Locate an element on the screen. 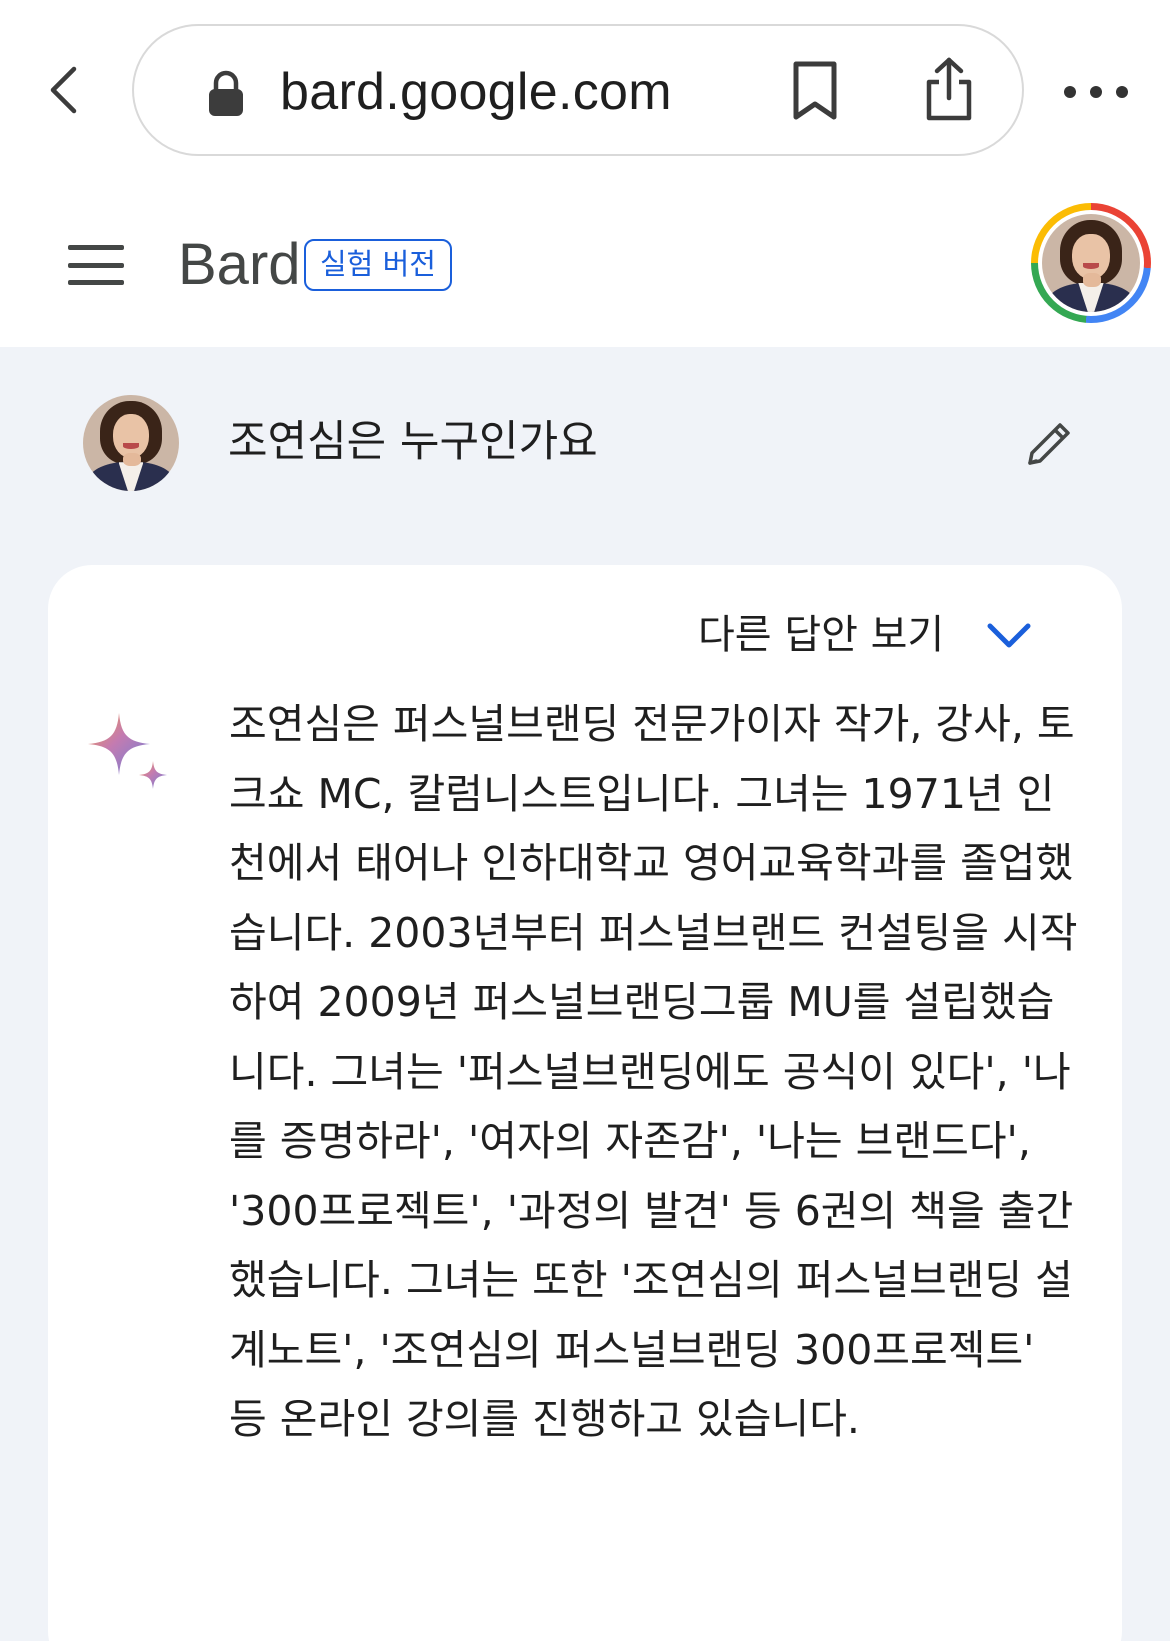  back-button is located at coordinates (63, 90).